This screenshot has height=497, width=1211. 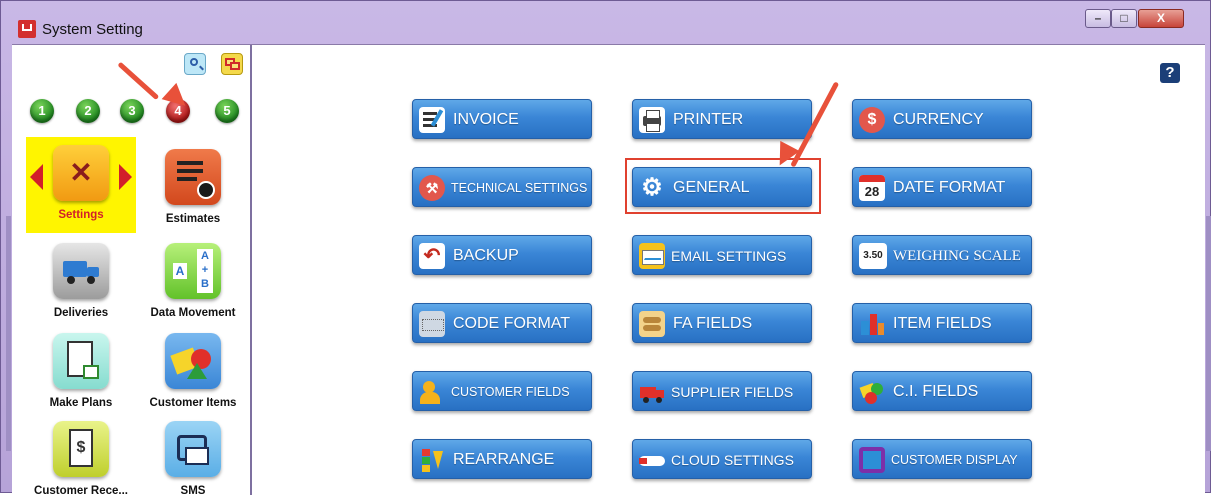 What do you see at coordinates (872, 392) in the screenshot?
I see `ci-shapes-icon` at bounding box center [872, 392].